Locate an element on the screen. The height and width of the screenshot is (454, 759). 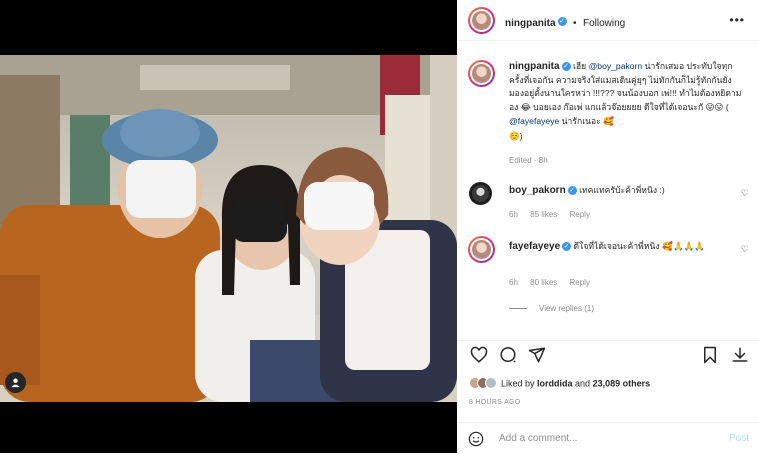
comment-meta: 6h 85 likes Reply is located at coordinates (554, 214).